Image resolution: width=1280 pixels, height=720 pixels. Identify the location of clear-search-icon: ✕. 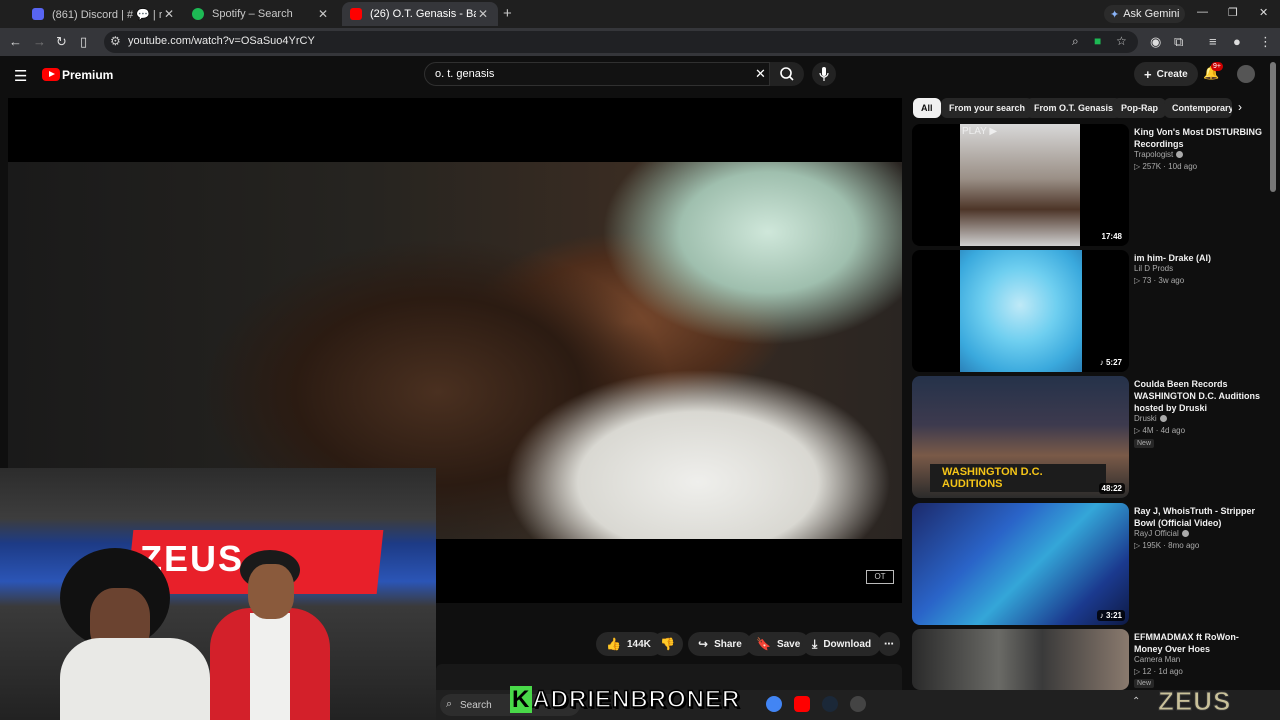
(760, 74).